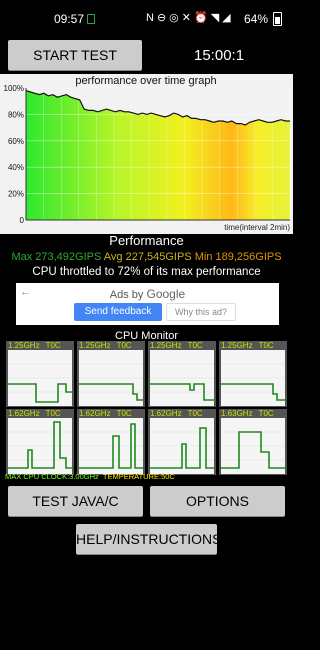 The height and width of the screenshot is (650, 320). I want to click on nfc-icon: N, so click(151, 18).